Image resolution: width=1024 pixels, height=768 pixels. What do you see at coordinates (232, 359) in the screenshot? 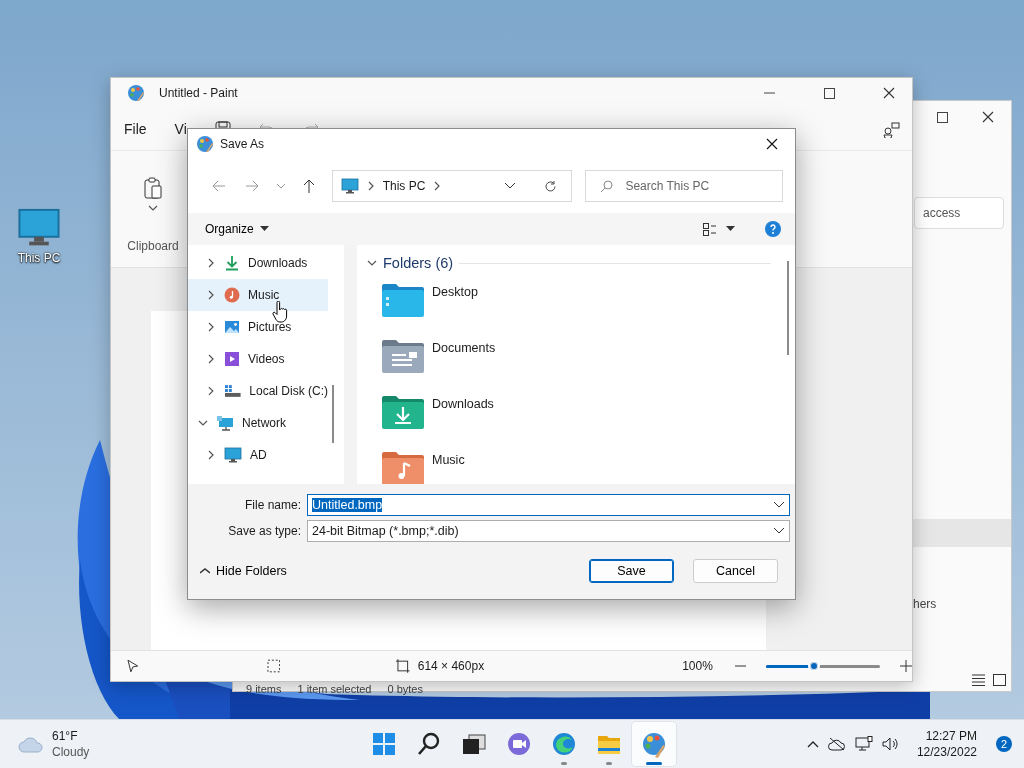
I see `videos-icon` at bounding box center [232, 359].